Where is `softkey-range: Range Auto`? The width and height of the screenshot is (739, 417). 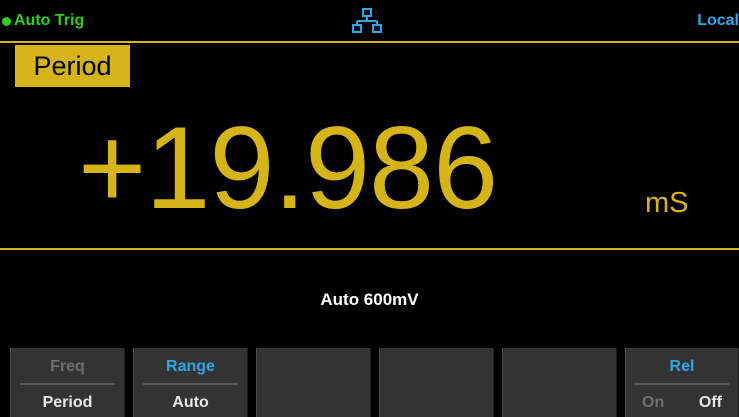
softkey-range: Range Auto is located at coordinates (190, 382).